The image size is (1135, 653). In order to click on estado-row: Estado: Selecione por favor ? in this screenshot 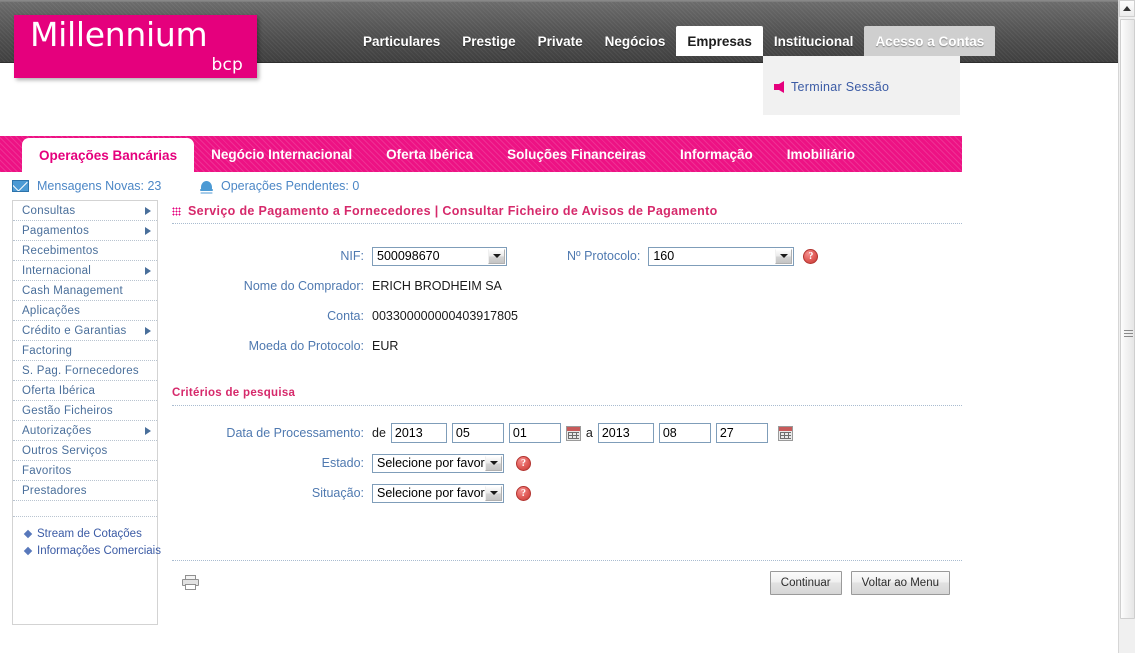, I will do `click(567, 463)`.